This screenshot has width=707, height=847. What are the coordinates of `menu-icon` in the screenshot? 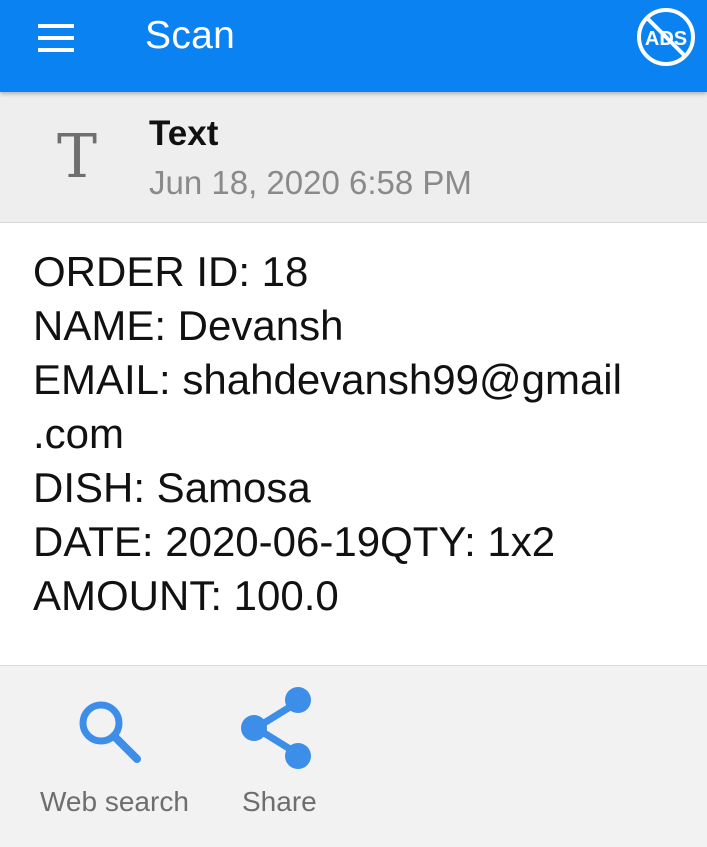 It's located at (56, 38).